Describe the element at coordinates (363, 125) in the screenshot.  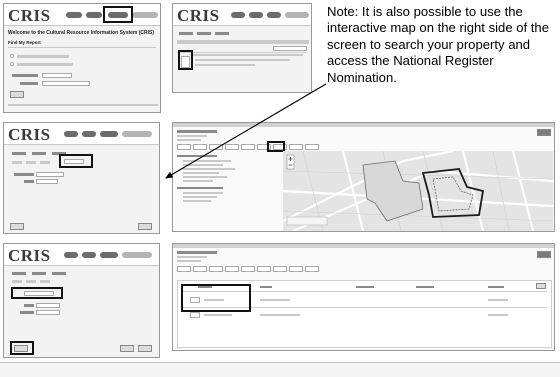
I see `window-titlebar` at that location.